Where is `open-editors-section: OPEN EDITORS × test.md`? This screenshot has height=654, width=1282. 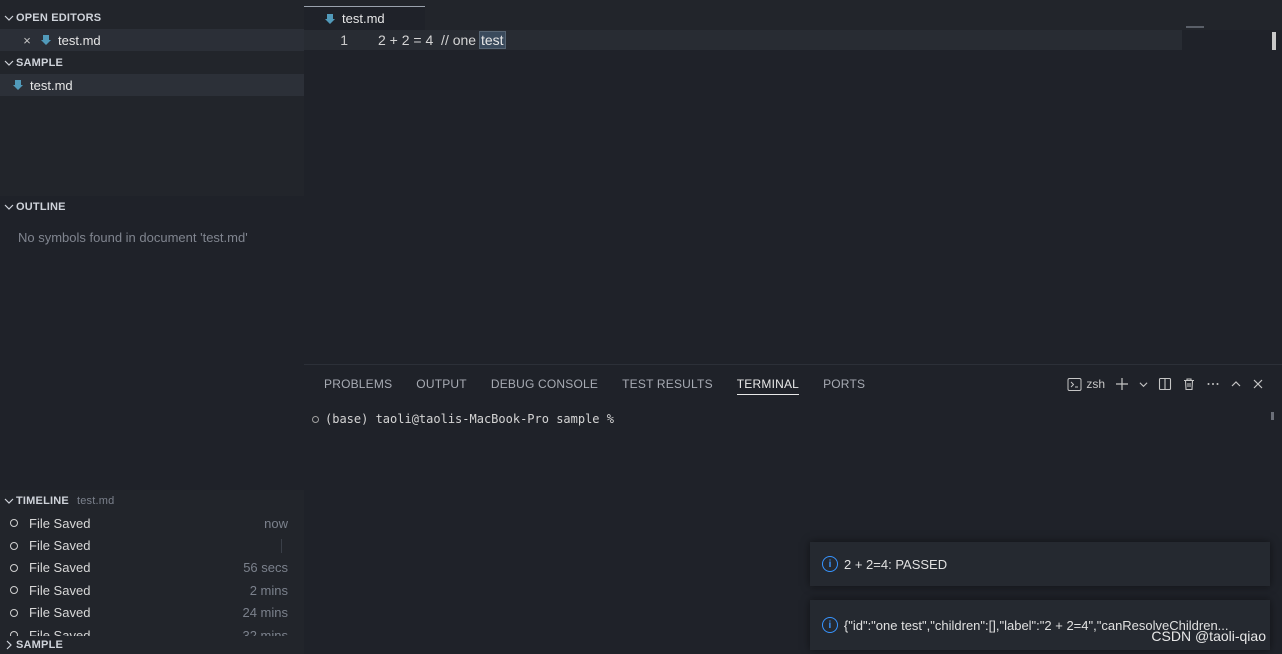
open-editors-section: OPEN EDITORS × test.md is located at coordinates (152, 29).